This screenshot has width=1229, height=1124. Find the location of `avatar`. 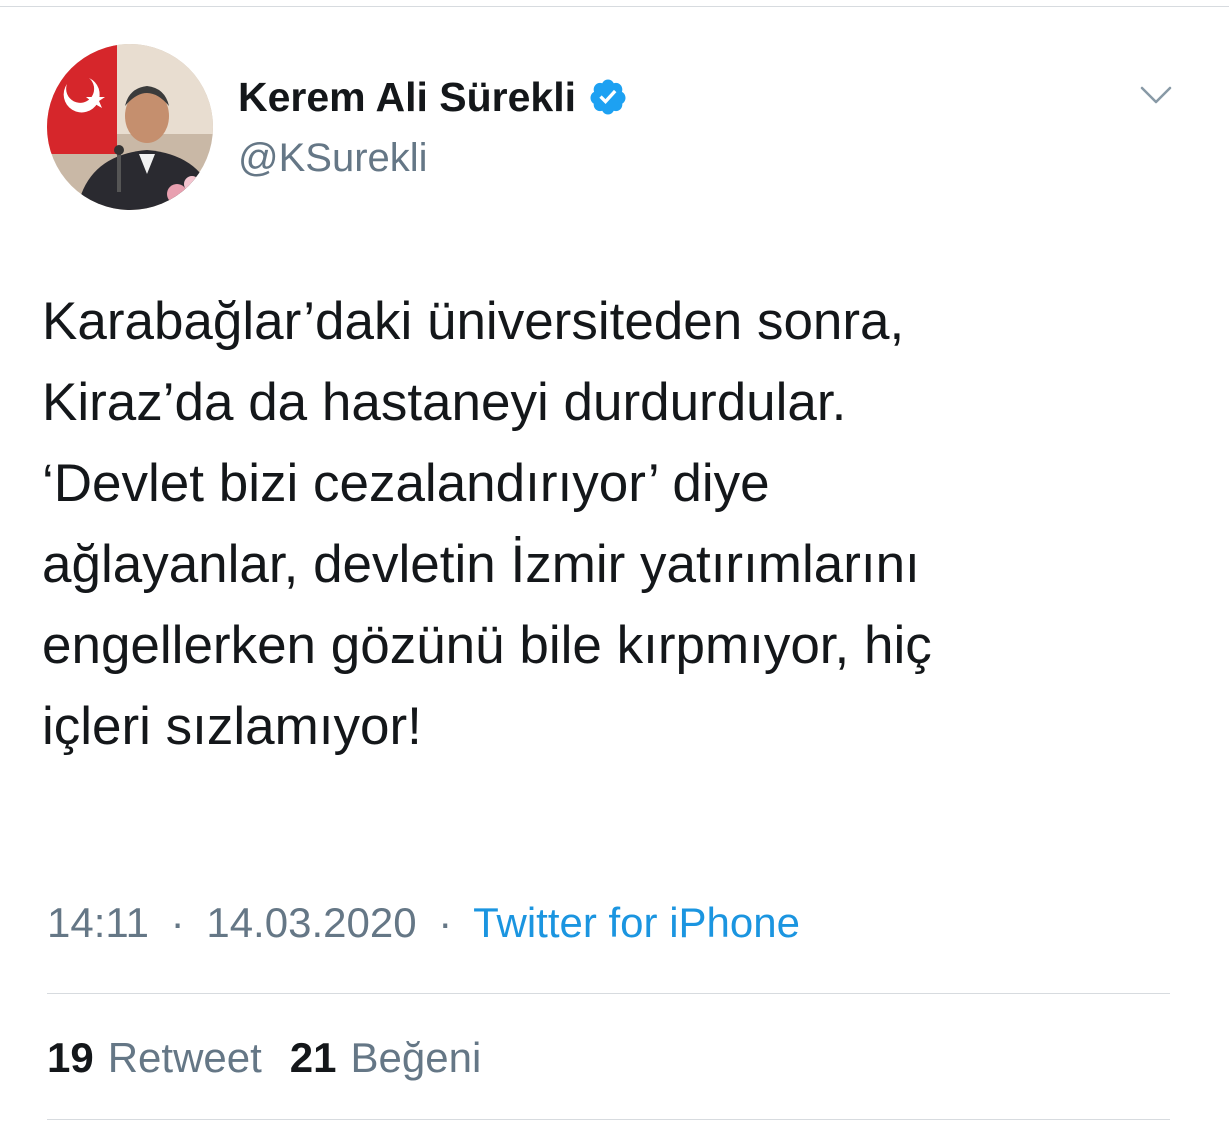

avatar is located at coordinates (130, 127).